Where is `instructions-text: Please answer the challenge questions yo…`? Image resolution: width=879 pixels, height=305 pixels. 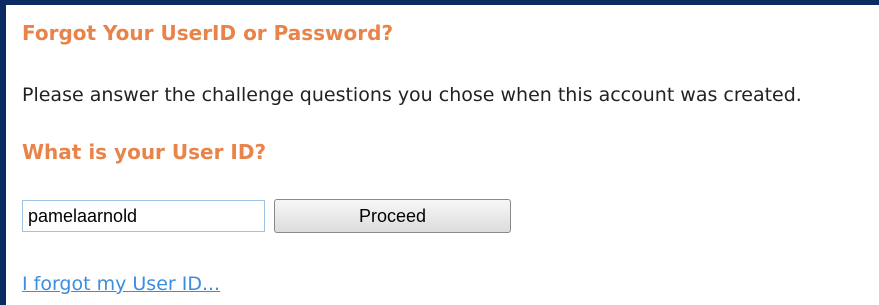
instructions-text: Please answer the challenge questions yo… is located at coordinates (412, 95).